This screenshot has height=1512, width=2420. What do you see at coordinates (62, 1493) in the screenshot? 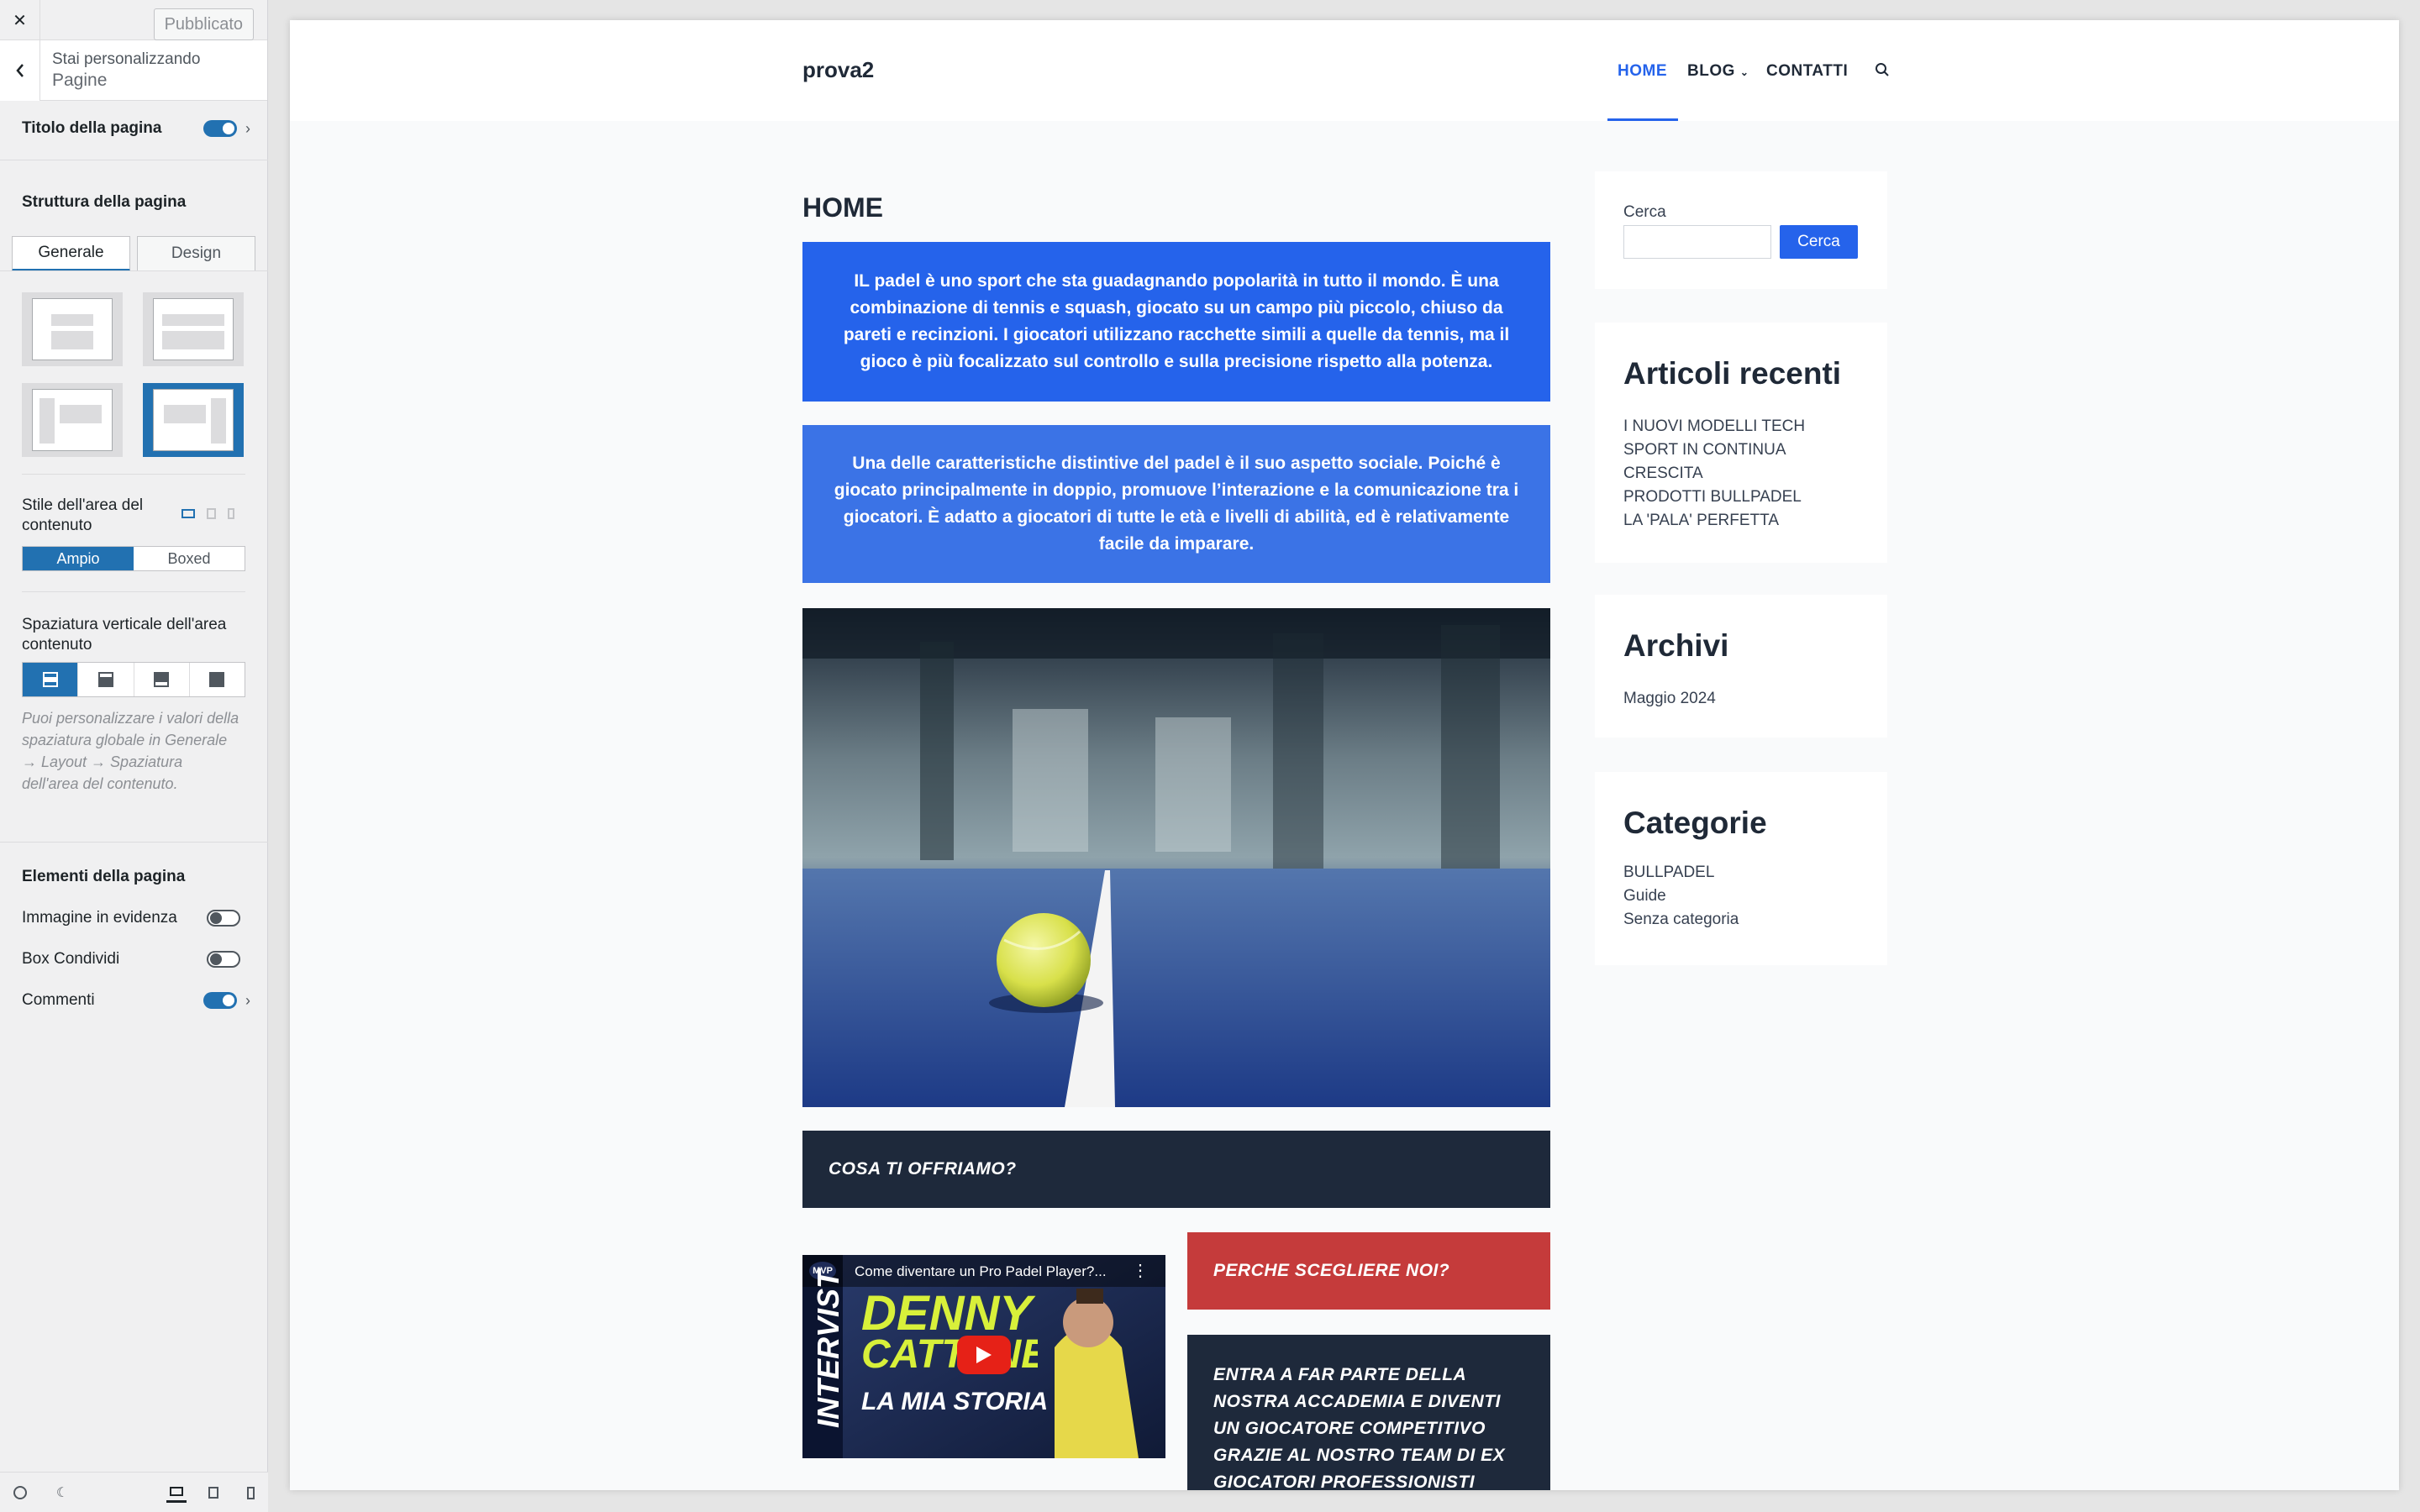
I see `dark-mode-icon: ☾` at bounding box center [62, 1493].